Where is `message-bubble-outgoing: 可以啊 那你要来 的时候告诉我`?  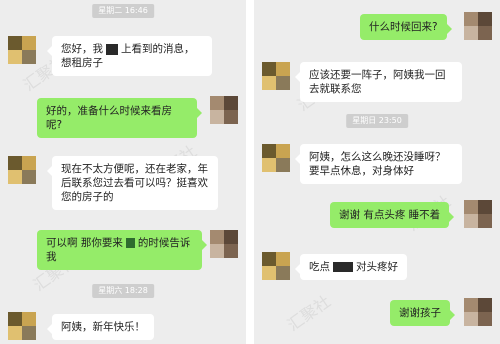 message-bubble-outgoing: 可以啊 那你要来 的时候告诉我 is located at coordinates (122, 250).